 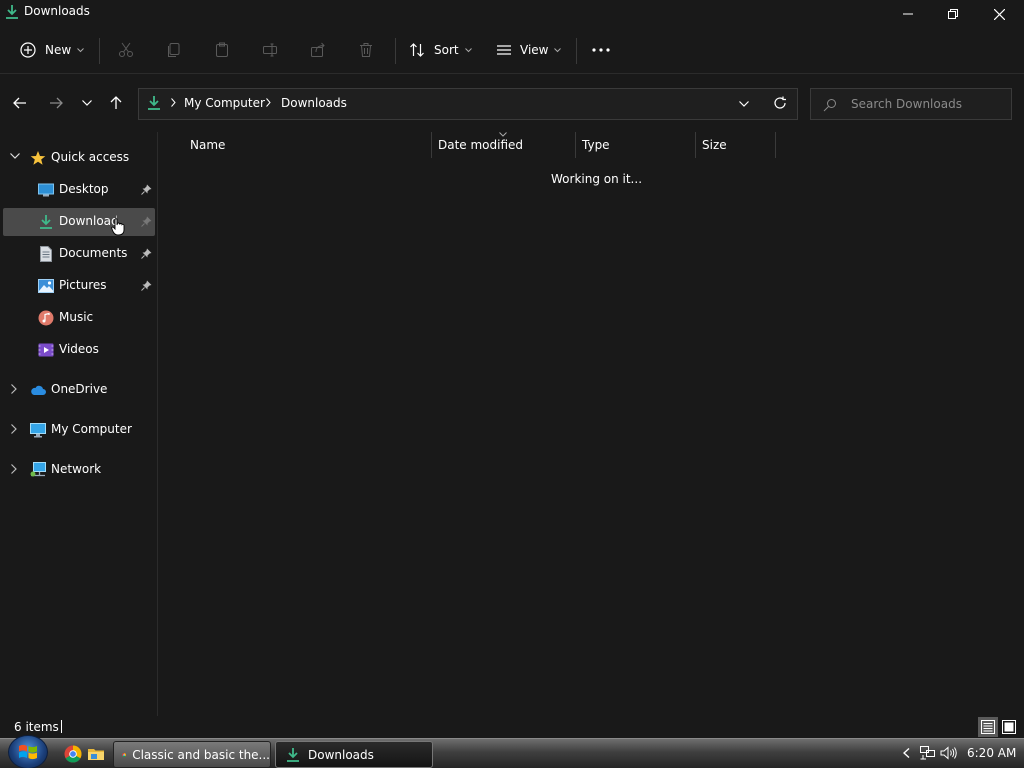 I want to click on sidebar-item-network: Network, so click(x=78, y=470).